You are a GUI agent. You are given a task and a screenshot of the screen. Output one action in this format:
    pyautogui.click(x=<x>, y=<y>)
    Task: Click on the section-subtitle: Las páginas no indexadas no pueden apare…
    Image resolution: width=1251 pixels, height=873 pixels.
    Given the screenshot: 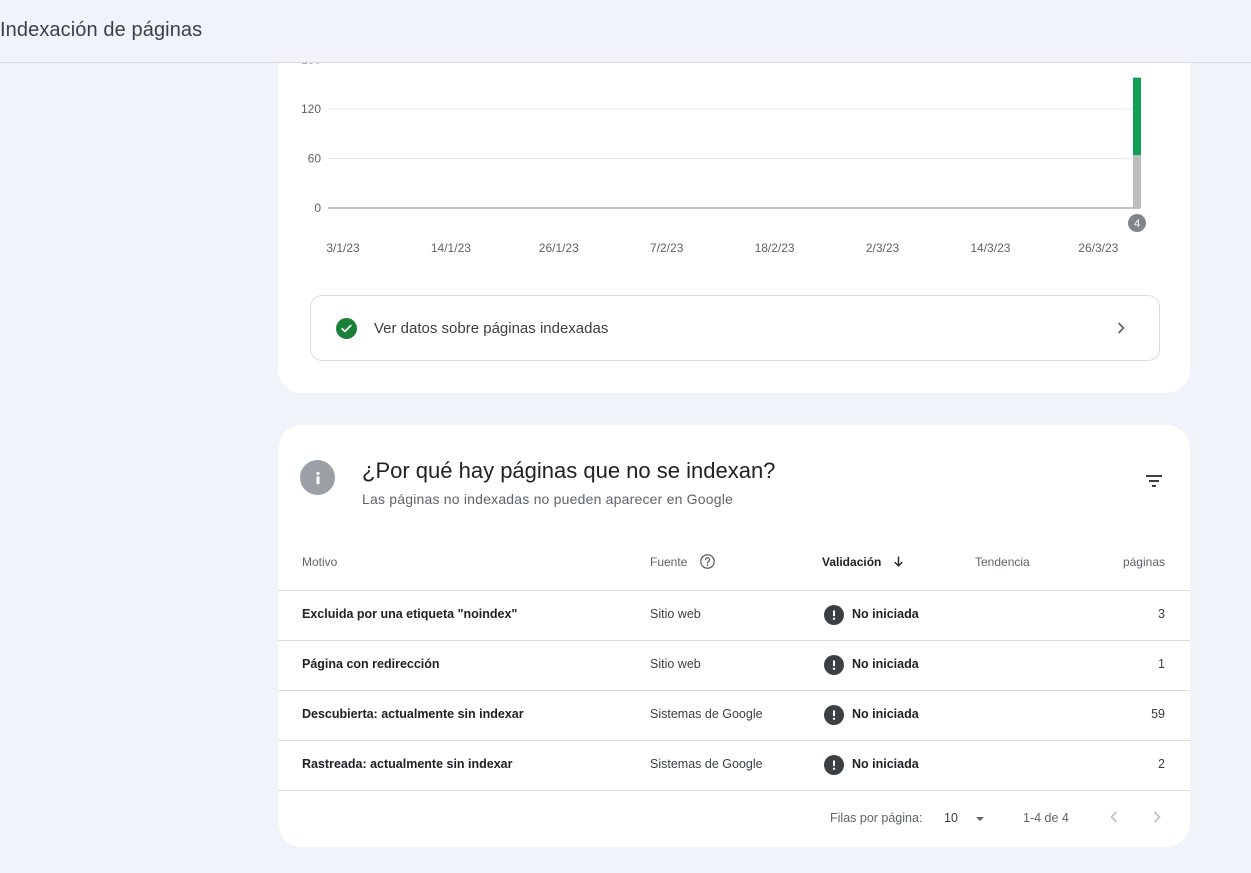 What is the action you would take?
    pyautogui.click(x=547, y=499)
    